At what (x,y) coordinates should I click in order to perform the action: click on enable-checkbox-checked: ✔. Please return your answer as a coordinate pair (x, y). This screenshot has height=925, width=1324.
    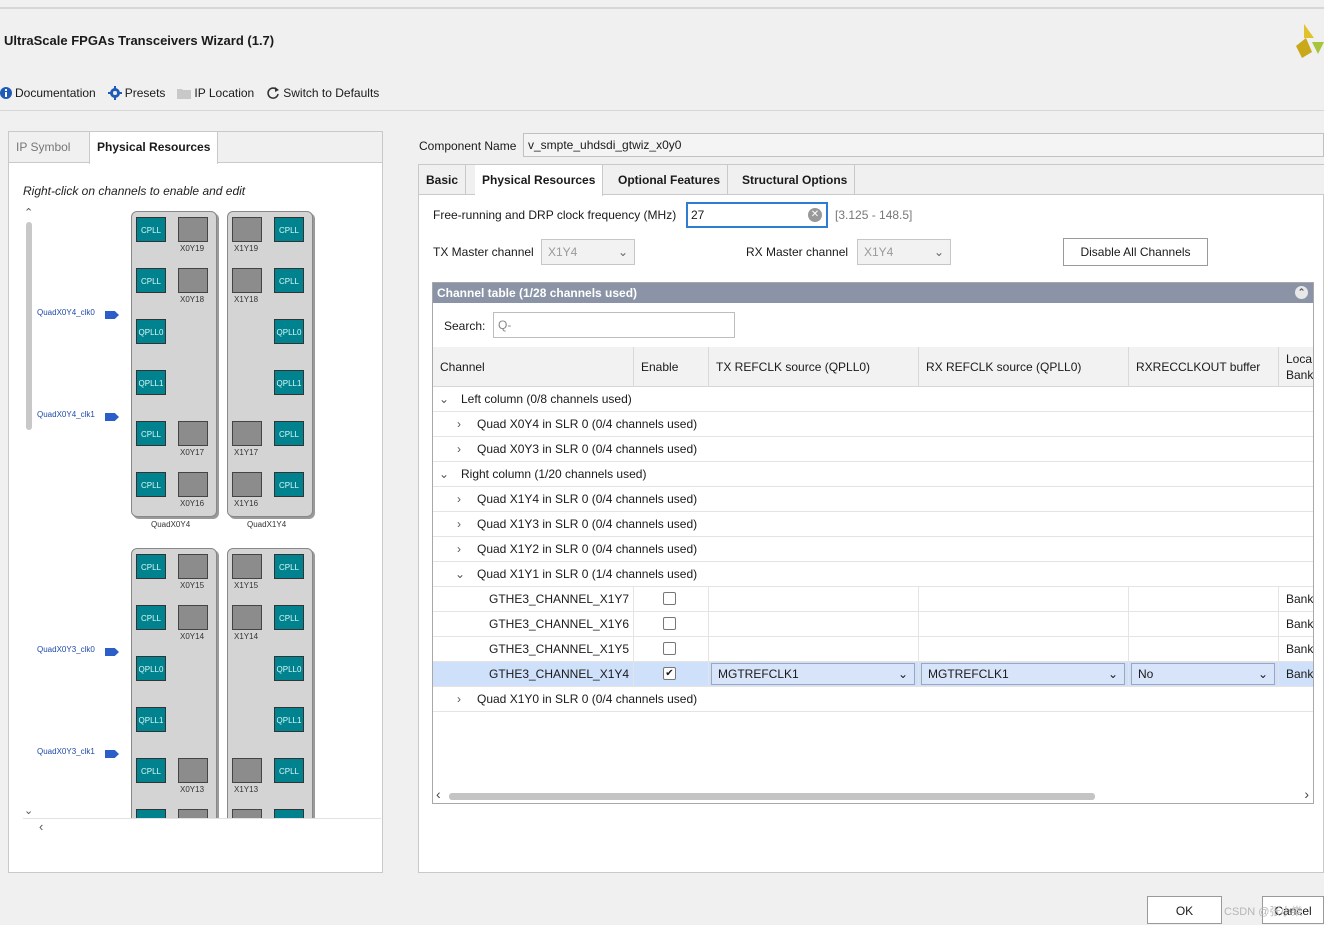
    Looking at the image, I should click on (669, 673).